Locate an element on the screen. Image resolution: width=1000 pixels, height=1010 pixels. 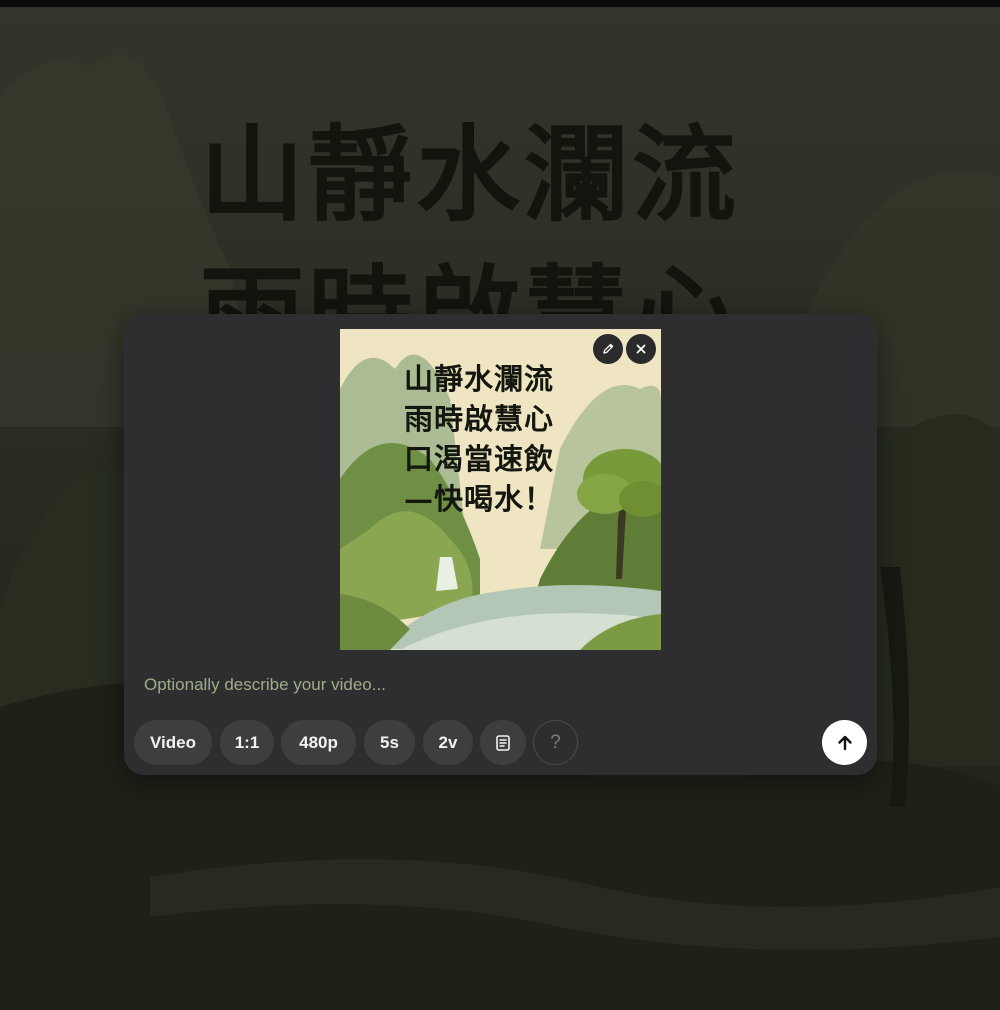
poem-line: 口渴當速飲 is located at coordinates (479, 459).